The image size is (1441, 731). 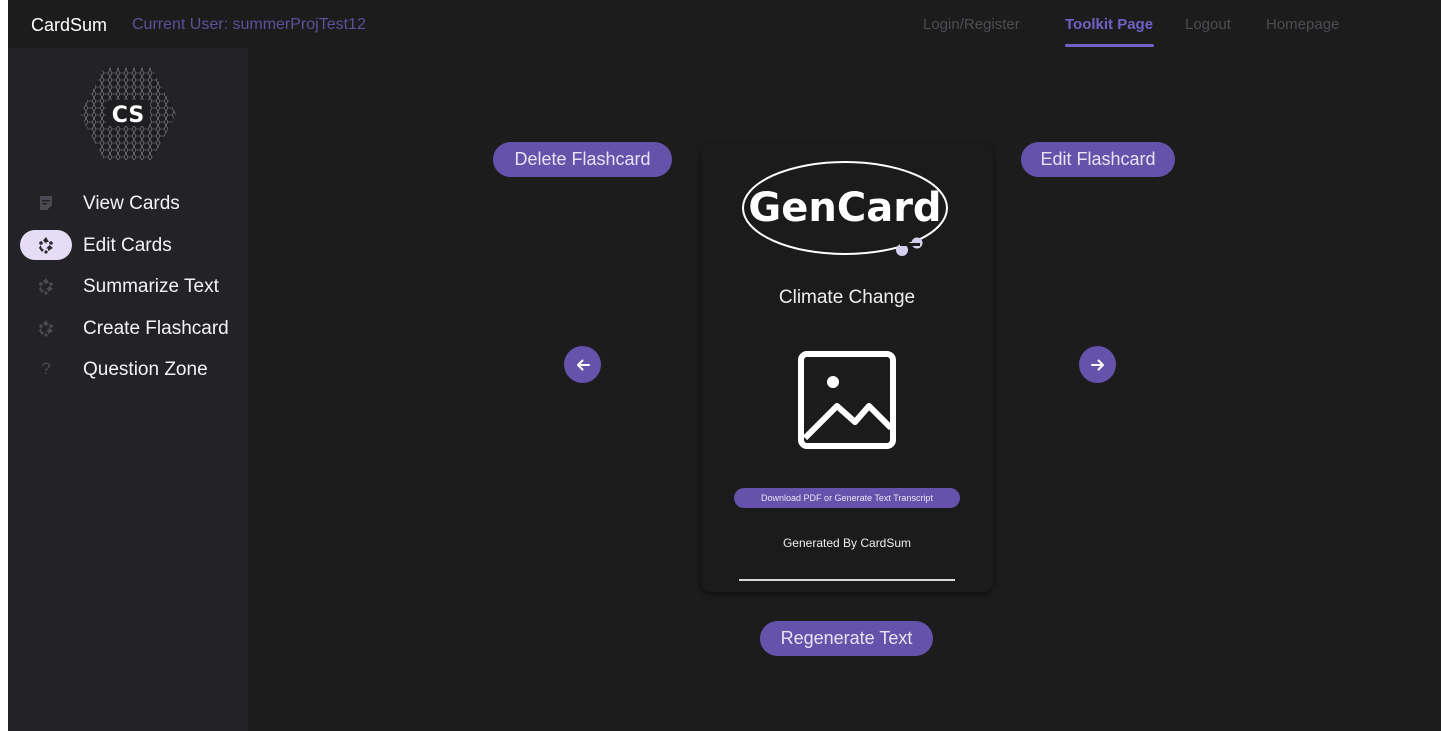 I want to click on nav-logout: Logout, so click(x=1208, y=24).